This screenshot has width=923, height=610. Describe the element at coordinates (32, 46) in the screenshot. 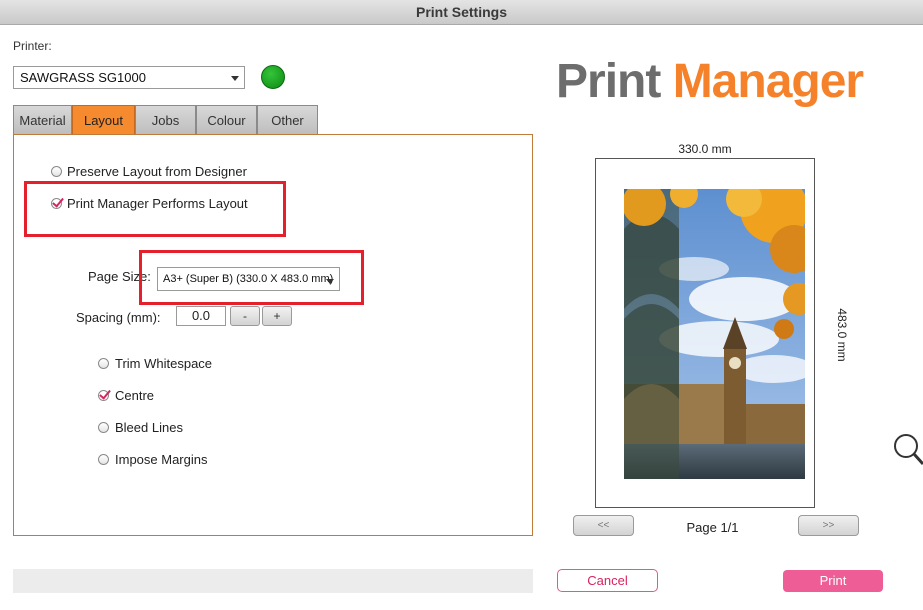

I see `printer-label: Printer:` at that location.